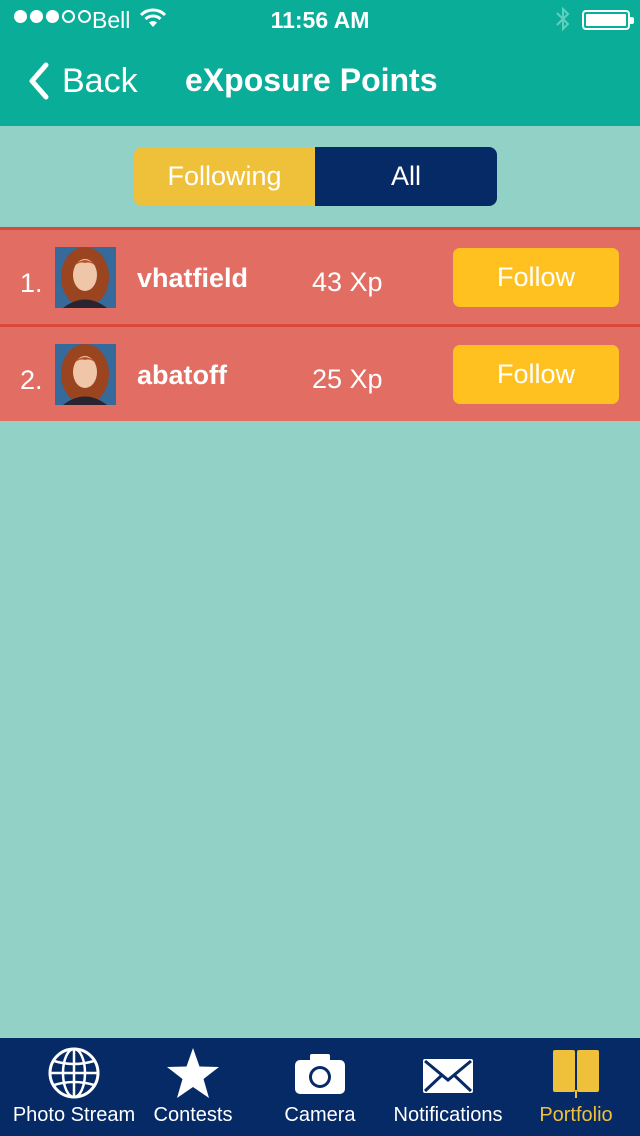 The image size is (640, 1136). Describe the element at coordinates (320, 1115) in the screenshot. I see `tab-label: Camera` at that location.